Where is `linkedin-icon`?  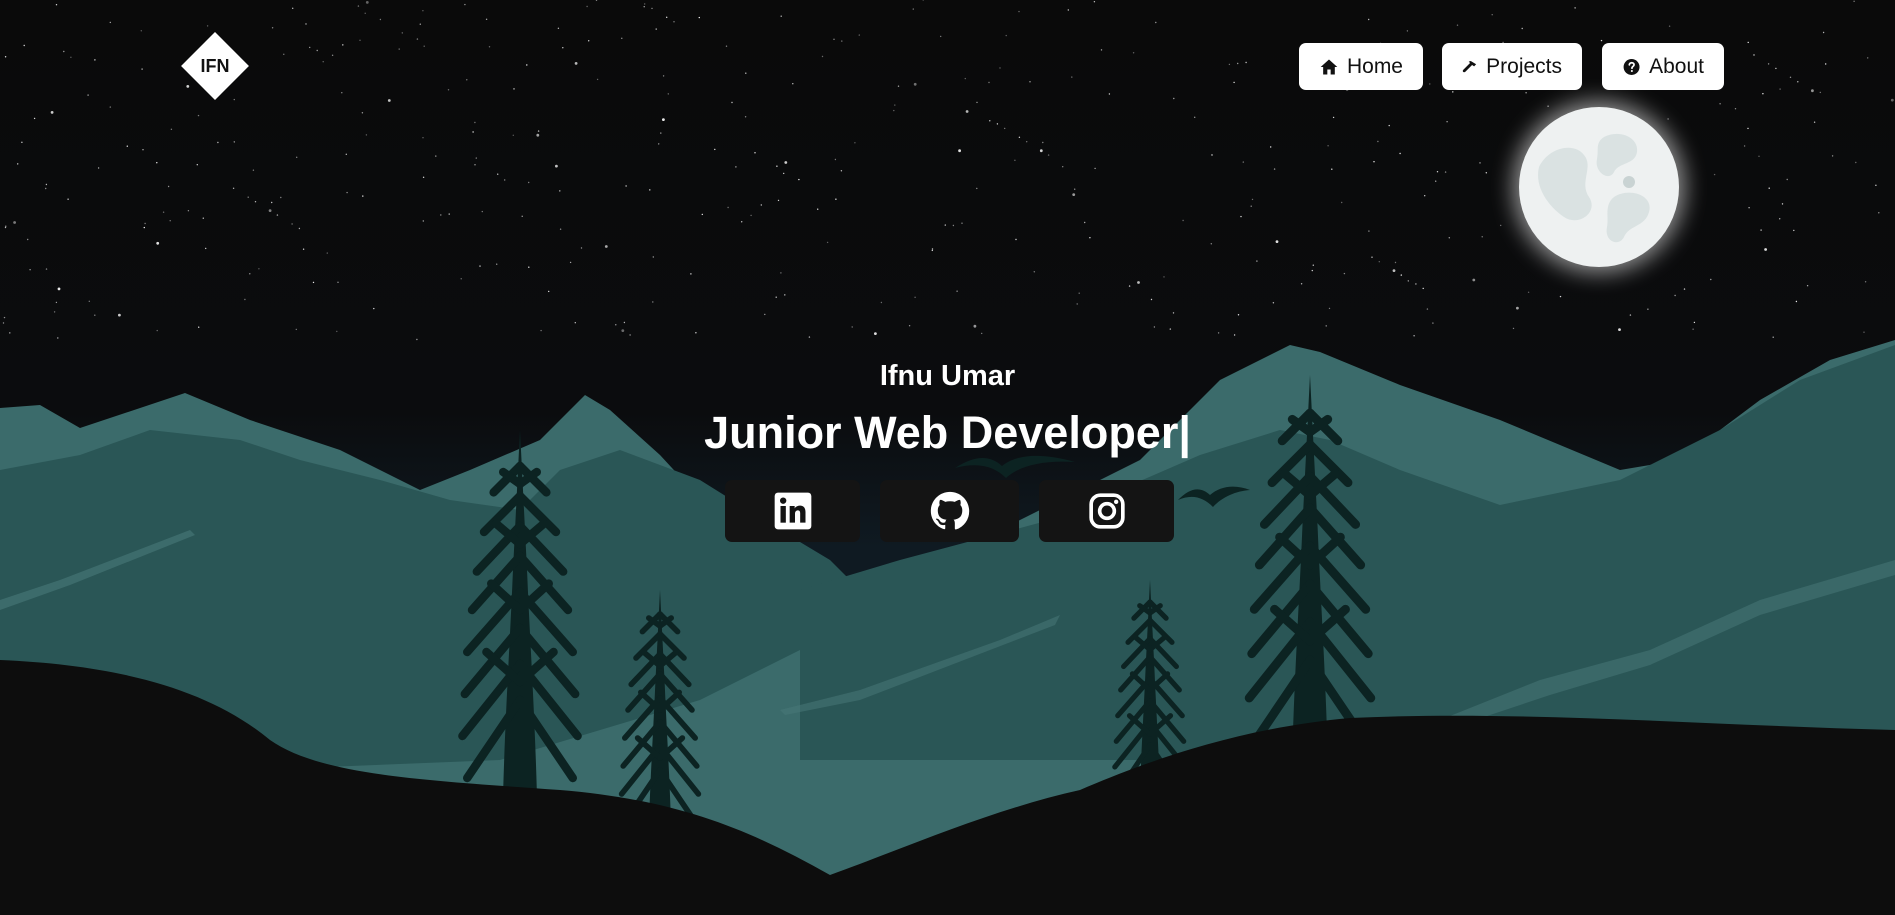
linkedin-icon is located at coordinates (792, 511).